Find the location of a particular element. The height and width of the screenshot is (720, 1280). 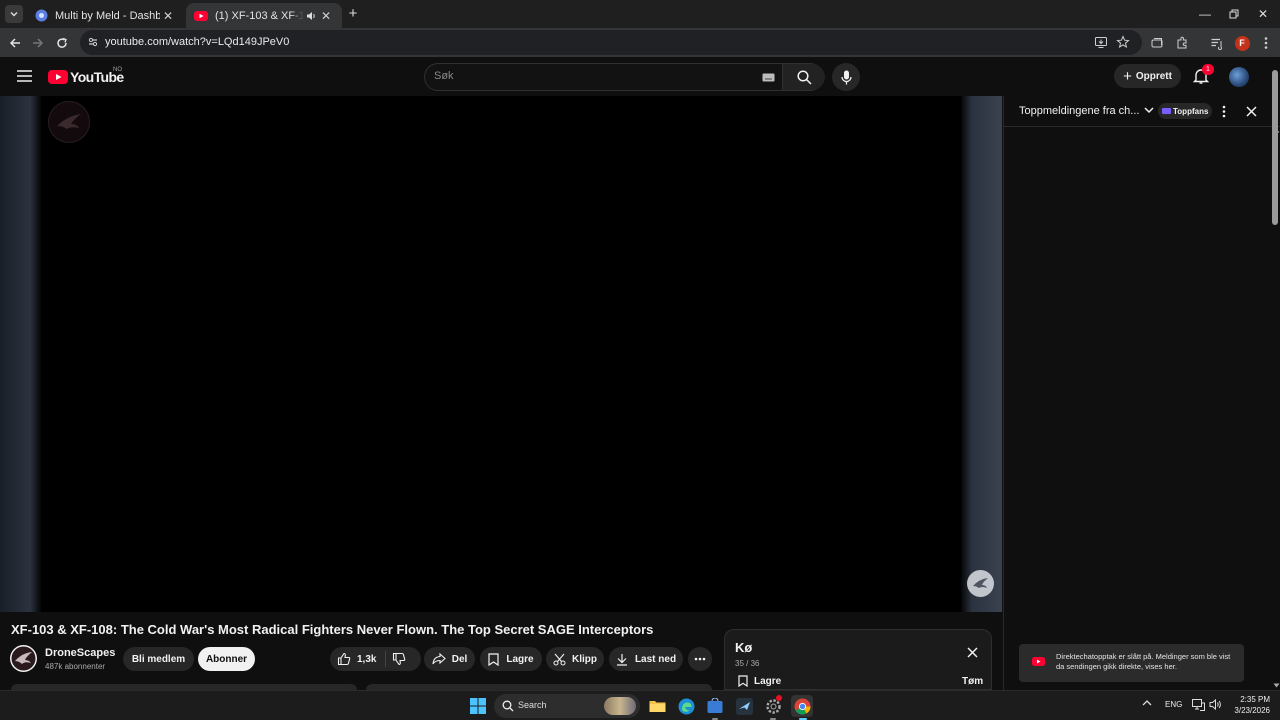

share-icon is located at coordinates (439, 659).